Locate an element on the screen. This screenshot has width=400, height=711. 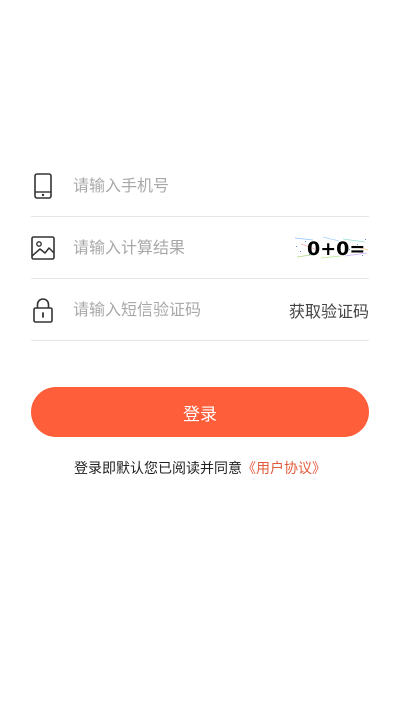
sms-row: 获取验证码 is located at coordinates (200, 310).